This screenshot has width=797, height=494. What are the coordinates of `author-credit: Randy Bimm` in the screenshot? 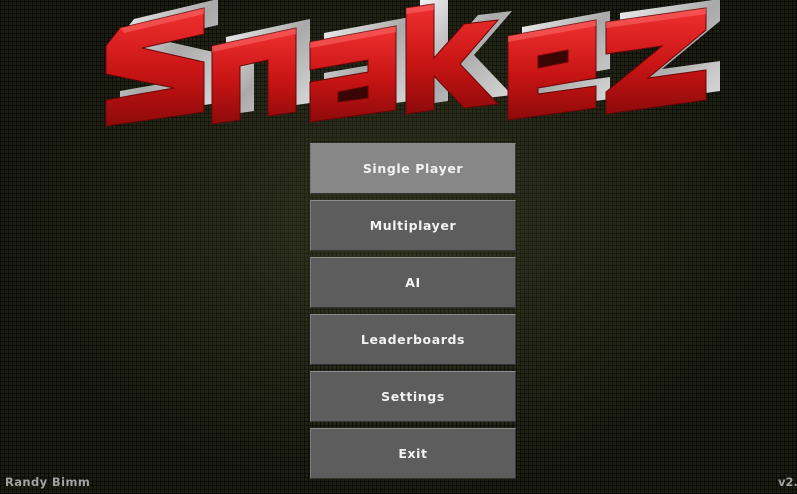 It's located at (48, 482).